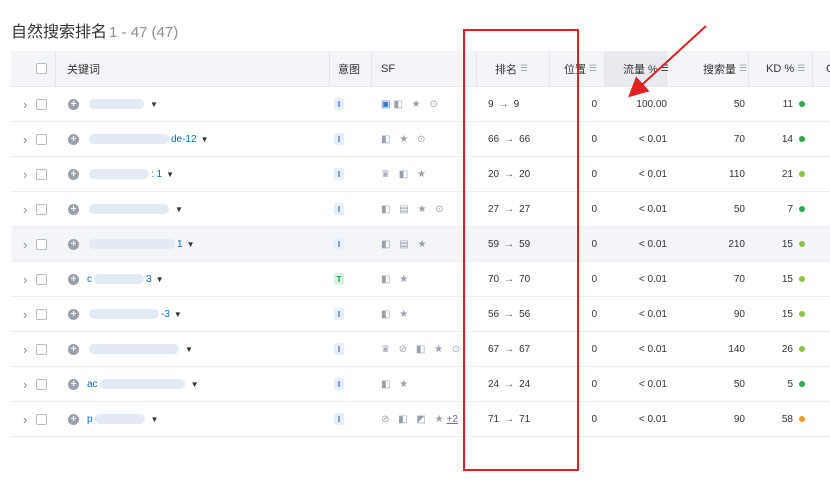  I want to click on col-traffic: 流量 % ☰, so click(646, 68).